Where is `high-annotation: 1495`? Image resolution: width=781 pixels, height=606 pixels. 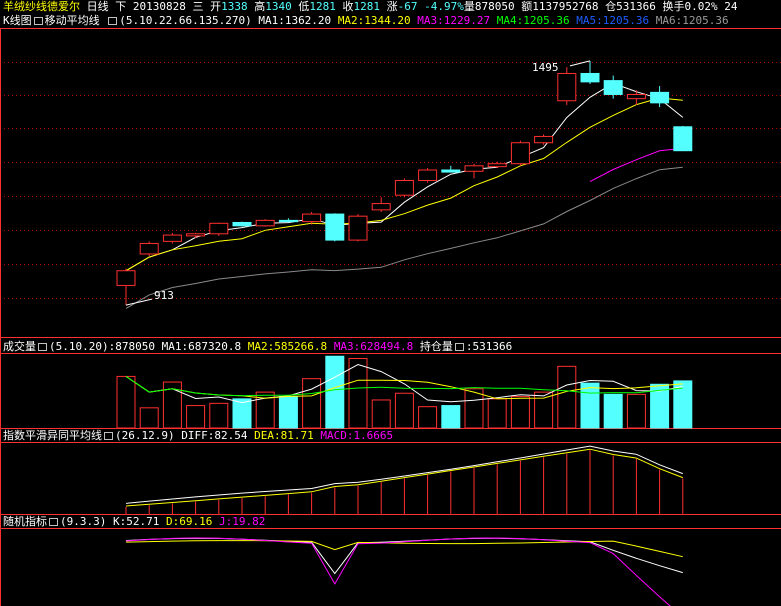 high-annotation: 1495 is located at coordinates (545, 67).